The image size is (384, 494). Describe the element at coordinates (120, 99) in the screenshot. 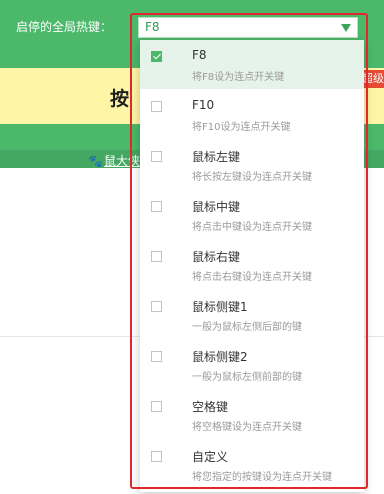

I see `promo-banner-text: 按` at that location.